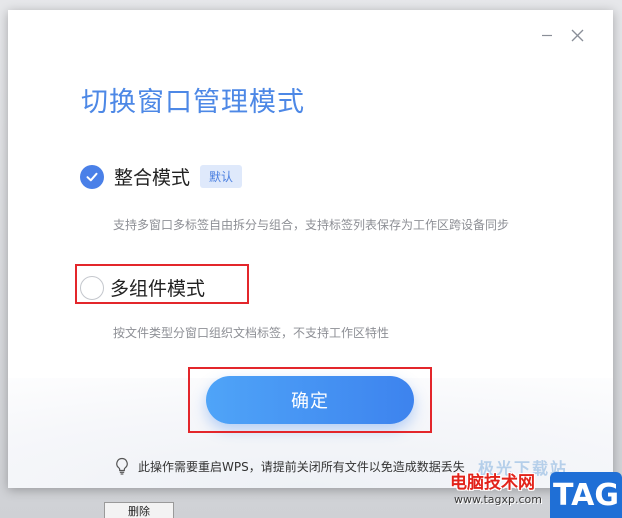  Describe the element at coordinates (310, 400) in the screenshot. I see `confirm-button: 确定` at that location.